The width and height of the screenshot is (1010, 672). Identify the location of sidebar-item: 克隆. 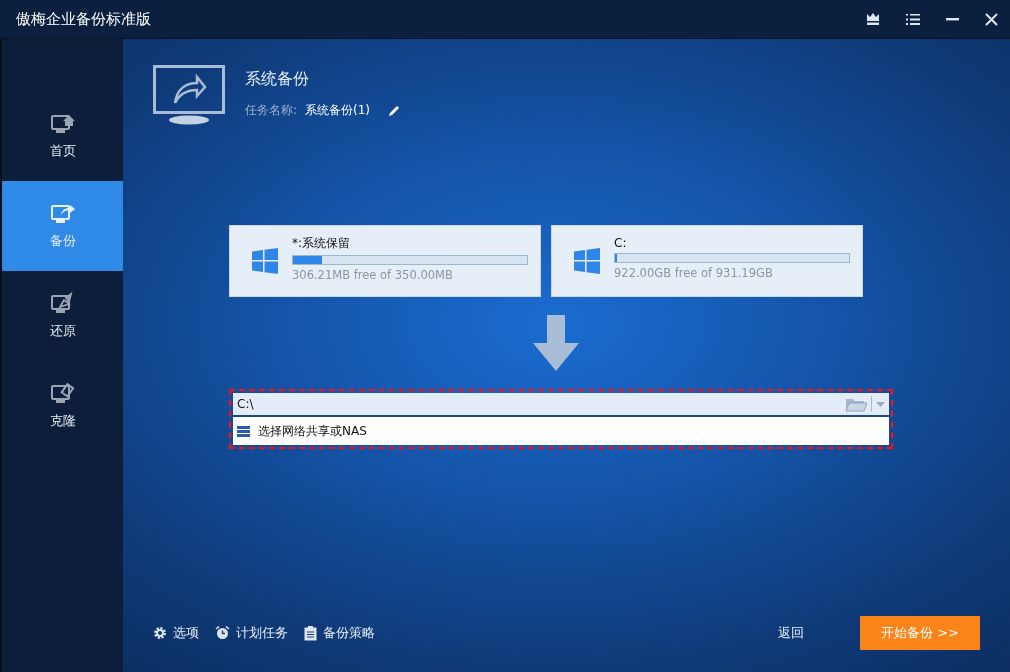
(62, 406).